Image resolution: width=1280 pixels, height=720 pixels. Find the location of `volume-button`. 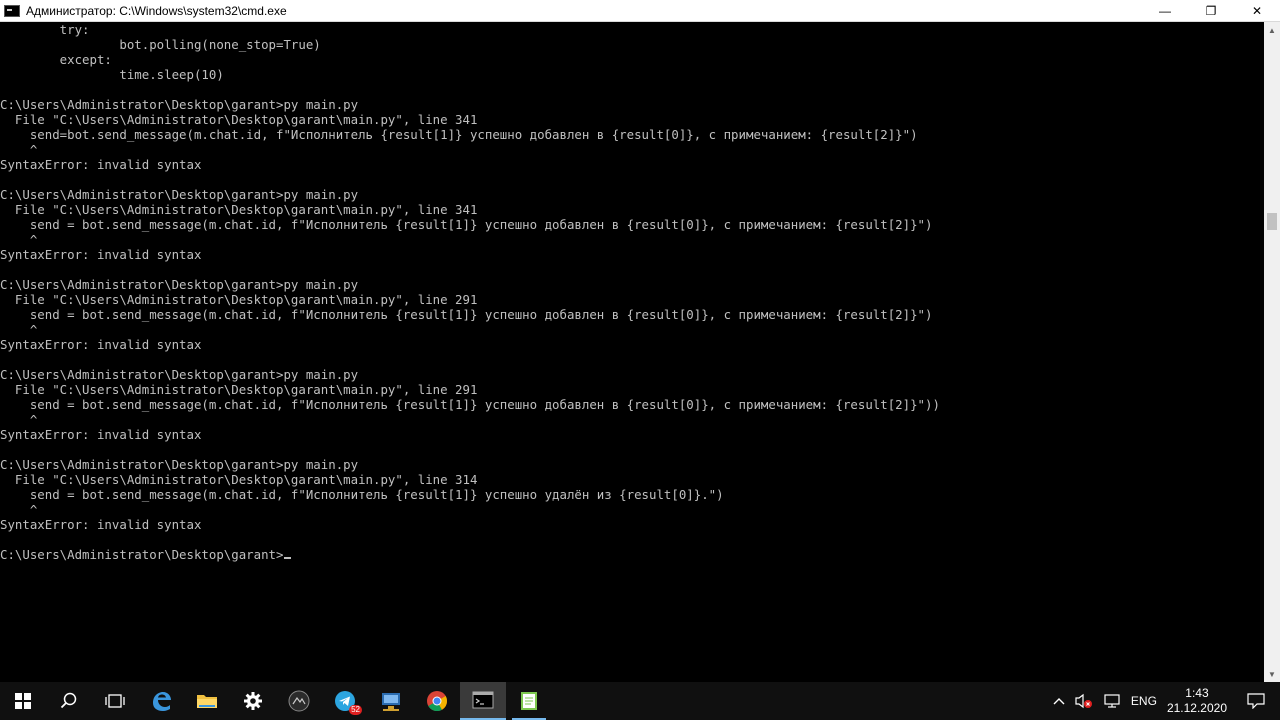

volume-button is located at coordinates (1084, 701).